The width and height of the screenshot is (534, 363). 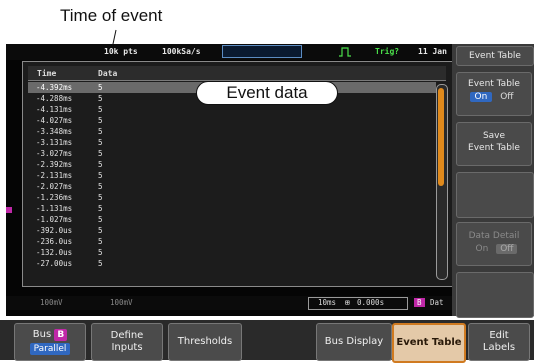 What do you see at coordinates (54, 219) in the screenshot?
I see `event-time: -1.027ms` at bounding box center [54, 219].